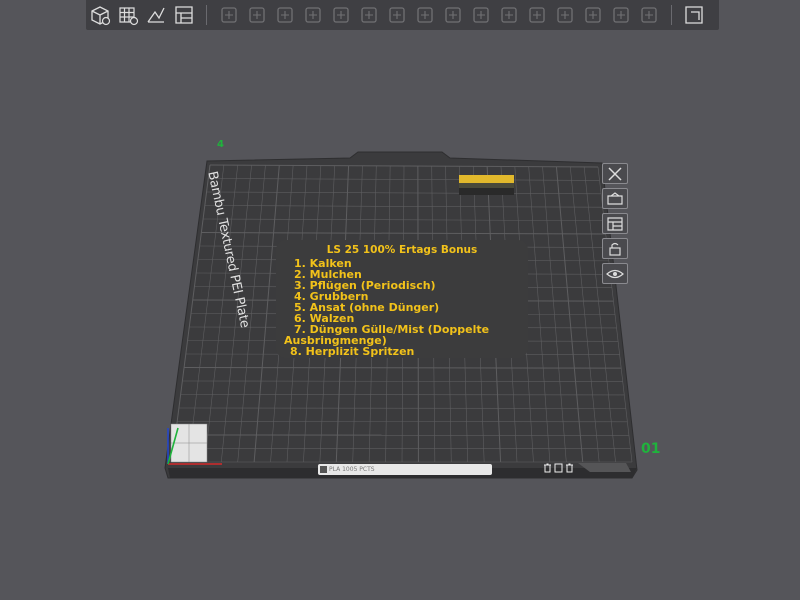  What do you see at coordinates (621, 15) in the screenshot?
I see `text-icon` at bounding box center [621, 15].